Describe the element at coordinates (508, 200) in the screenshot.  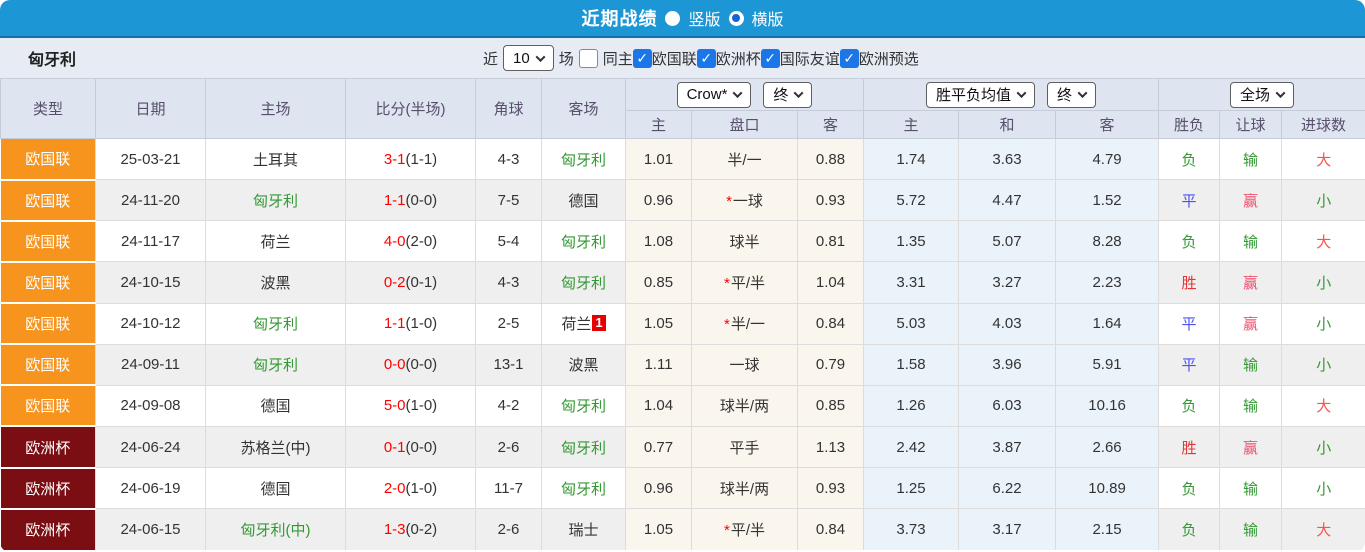
I see `cell-corner: 7-5` at that location.